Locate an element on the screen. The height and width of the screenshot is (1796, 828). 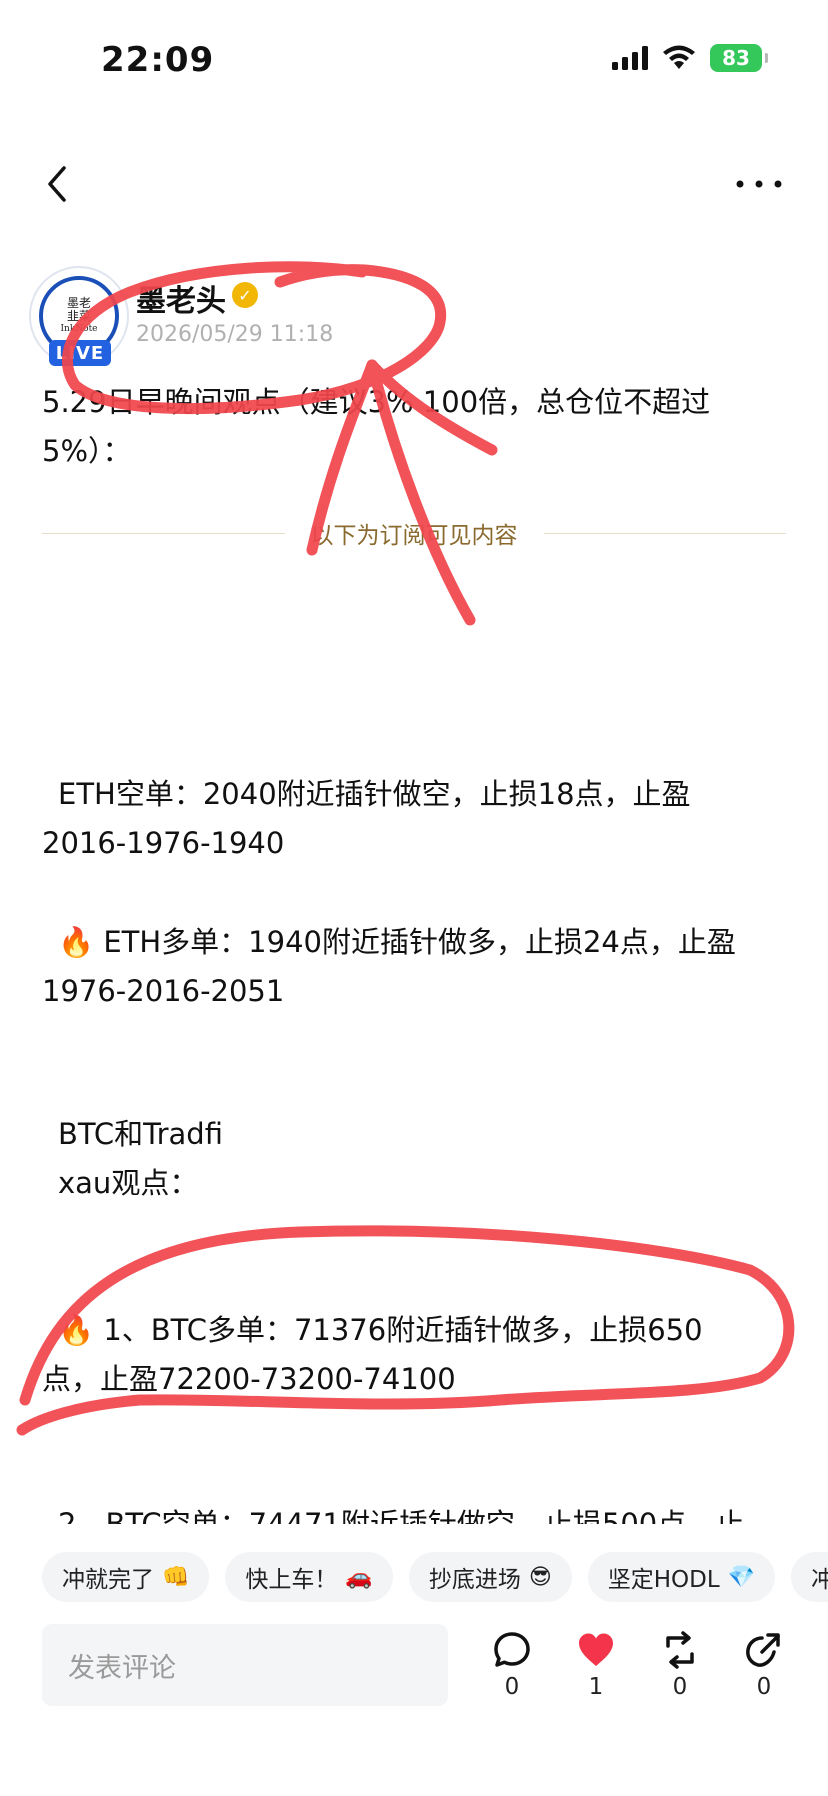
avatar-text-2: 韭菜 is located at coordinates (78, 315).